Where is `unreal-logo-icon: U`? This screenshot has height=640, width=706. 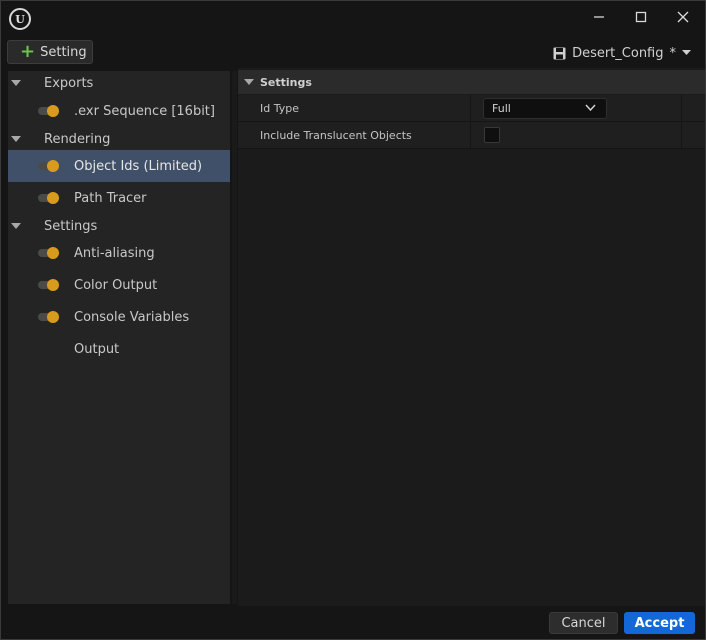 unreal-logo-icon: U is located at coordinates (20, 19).